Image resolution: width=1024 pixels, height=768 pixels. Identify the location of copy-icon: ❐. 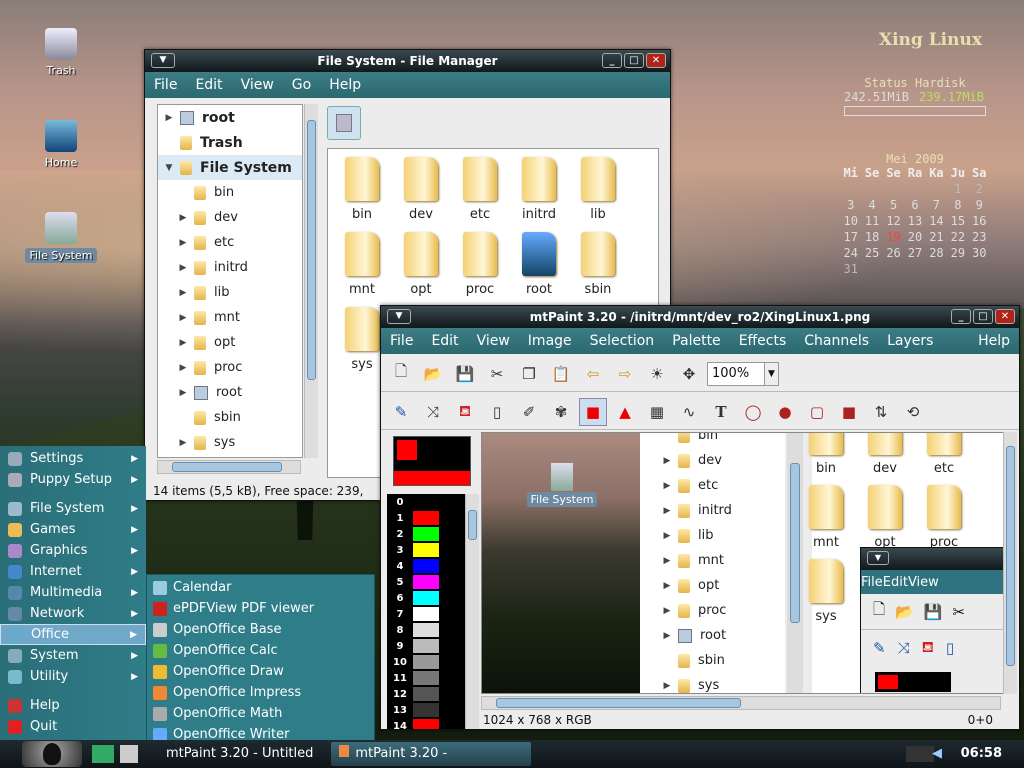
(529, 374).